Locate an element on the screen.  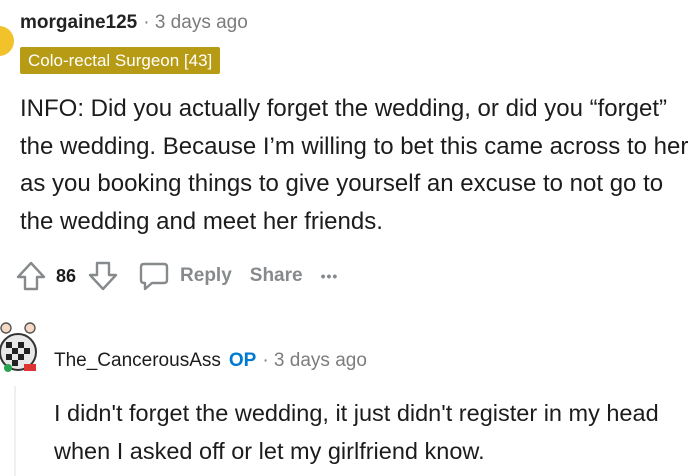
op-badge: OP is located at coordinates (242, 360).